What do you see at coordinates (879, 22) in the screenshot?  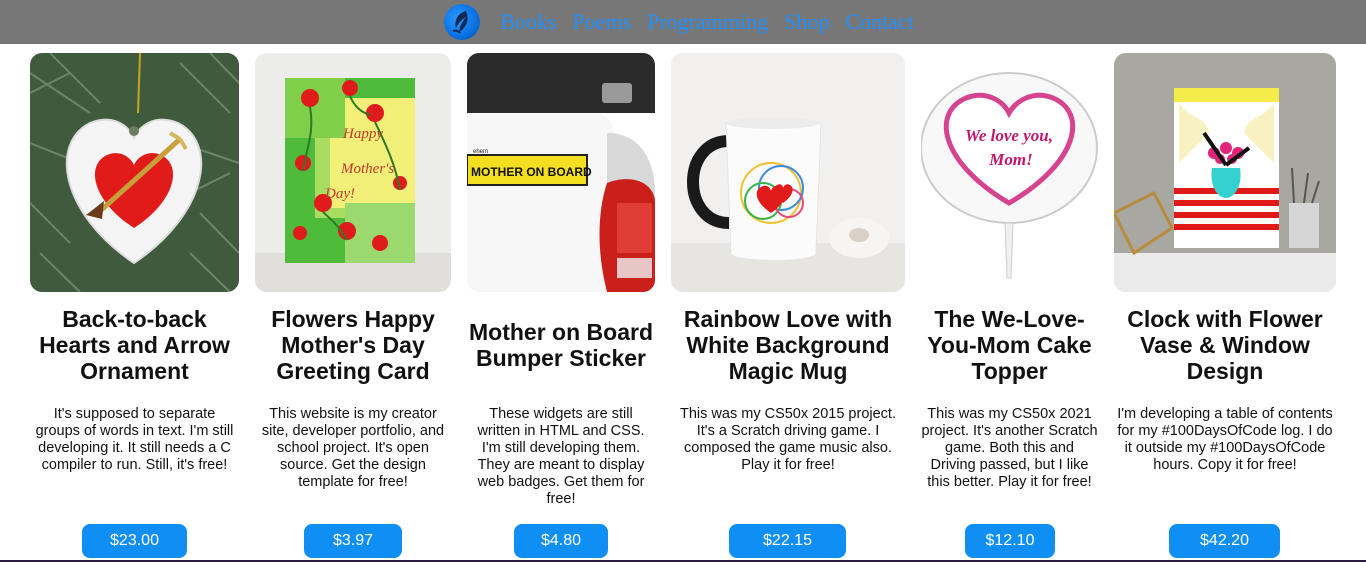 I see `nav-link-contact: Contact` at bounding box center [879, 22].